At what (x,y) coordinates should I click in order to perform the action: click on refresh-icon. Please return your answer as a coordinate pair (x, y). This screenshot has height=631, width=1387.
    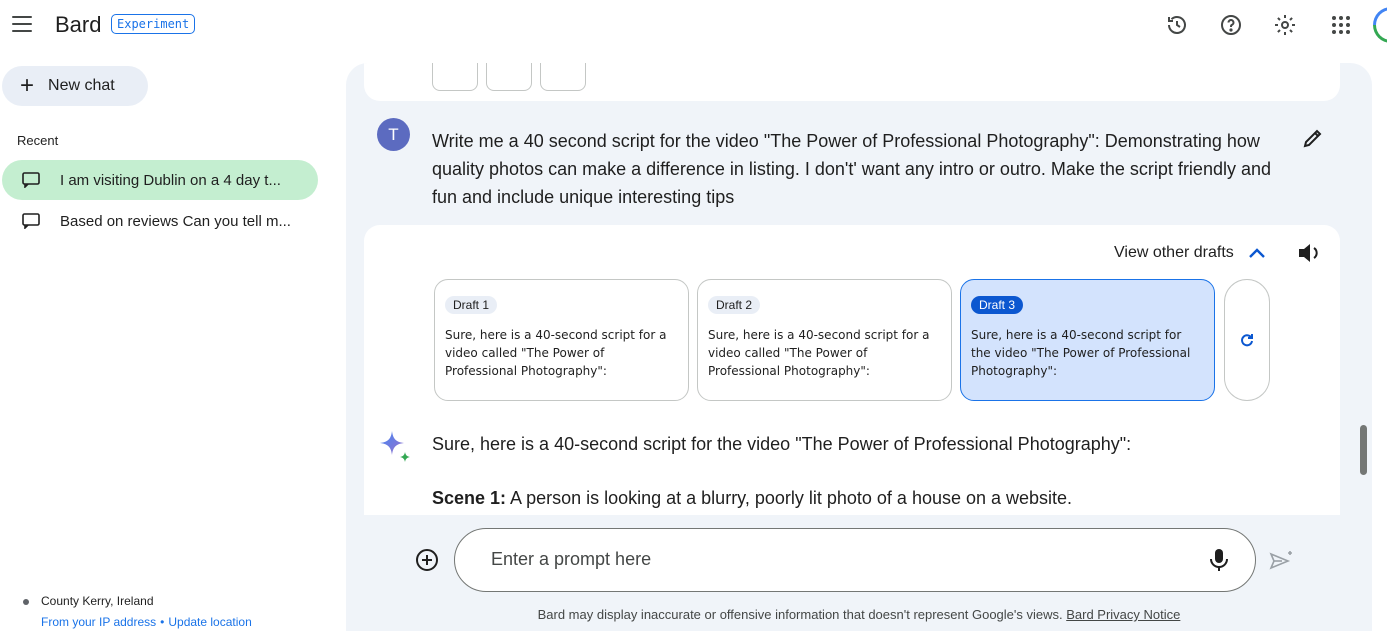
    Looking at the image, I should click on (1247, 340).